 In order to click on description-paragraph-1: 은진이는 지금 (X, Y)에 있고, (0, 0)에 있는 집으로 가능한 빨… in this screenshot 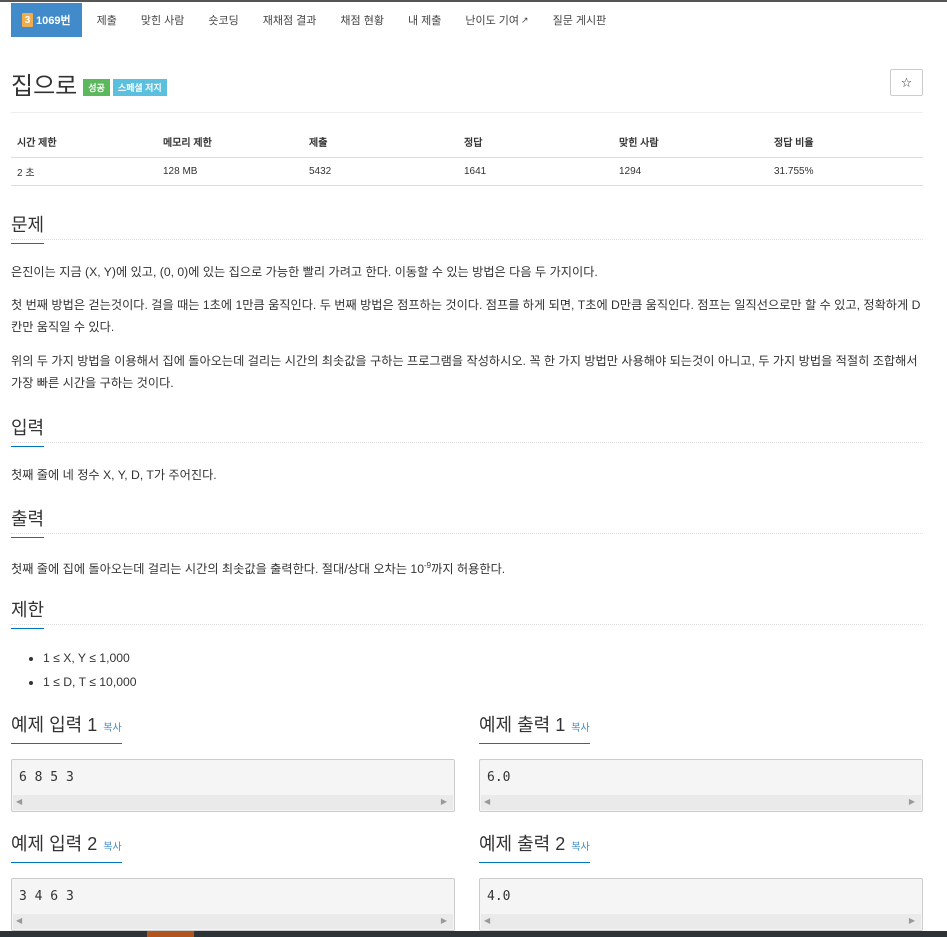, I will do `click(304, 272)`.